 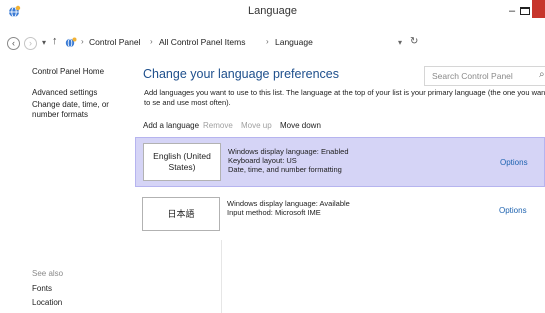 What do you see at coordinates (512, 12) in the screenshot?
I see `minimize-button: –` at bounding box center [512, 12].